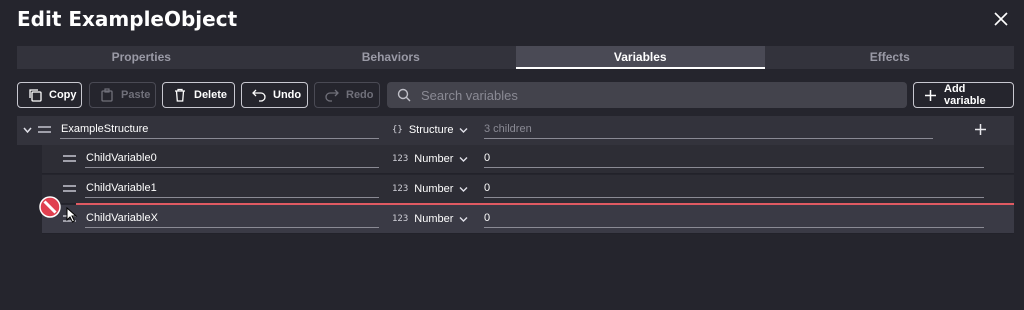  I want to click on redo-button: Redo, so click(347, 95).